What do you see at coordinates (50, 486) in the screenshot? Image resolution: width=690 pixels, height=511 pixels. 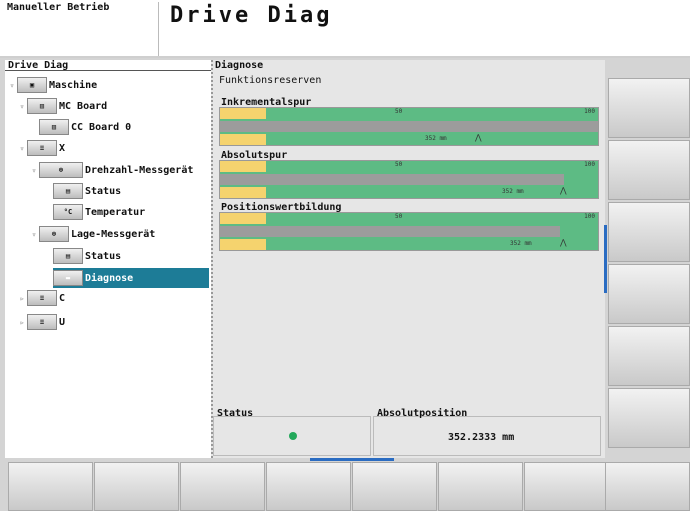 I see `softkey-h1` at bounding box center [50, 486].